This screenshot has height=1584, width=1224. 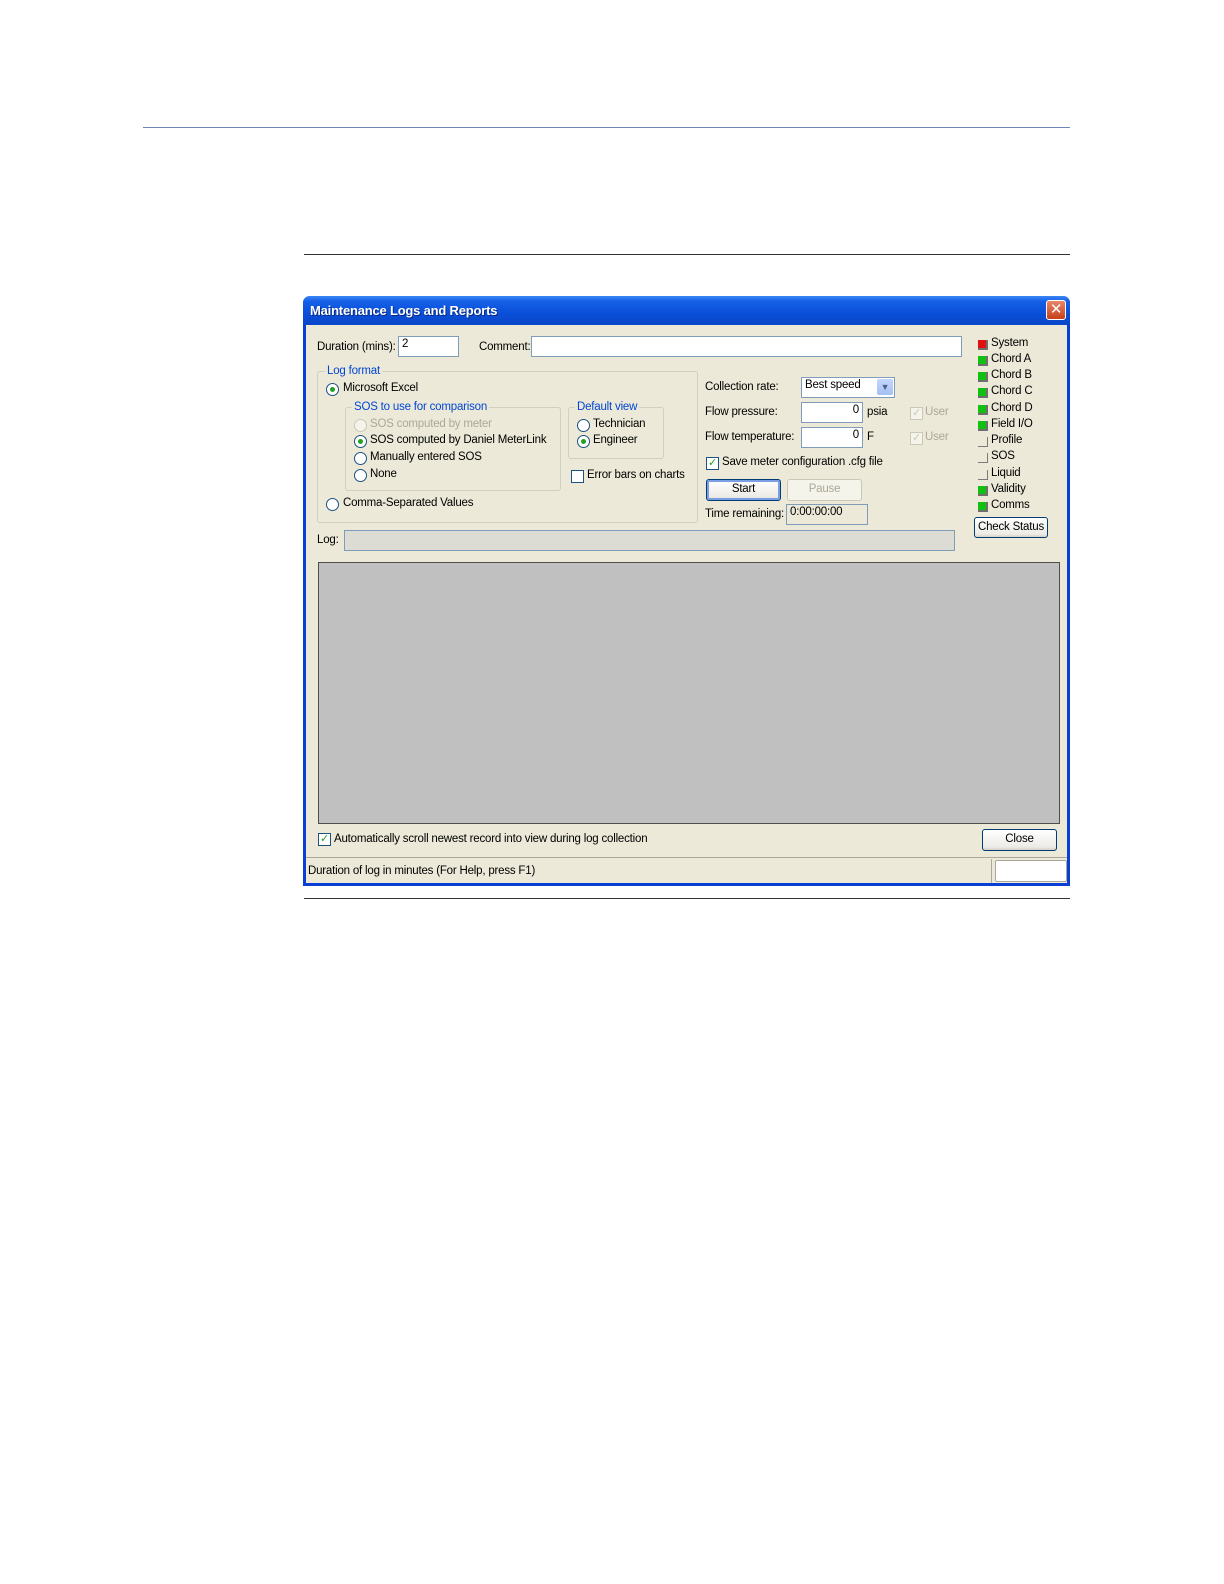 What do you see at coordinates (937, 412) in the screenshot?
I see `pressure-user-label: User` at bounding box center [937, 412].